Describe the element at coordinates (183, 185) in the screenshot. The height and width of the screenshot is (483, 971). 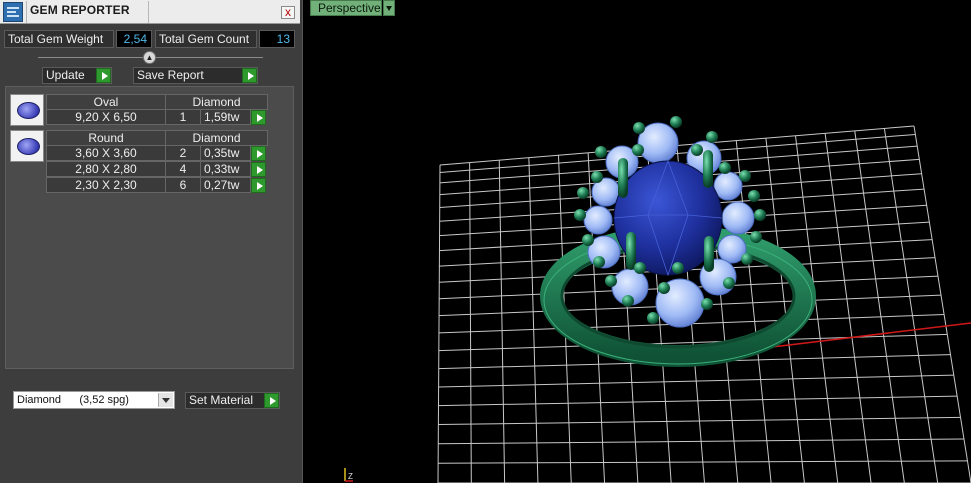
I see `gem-count-cell: 6` at that location.